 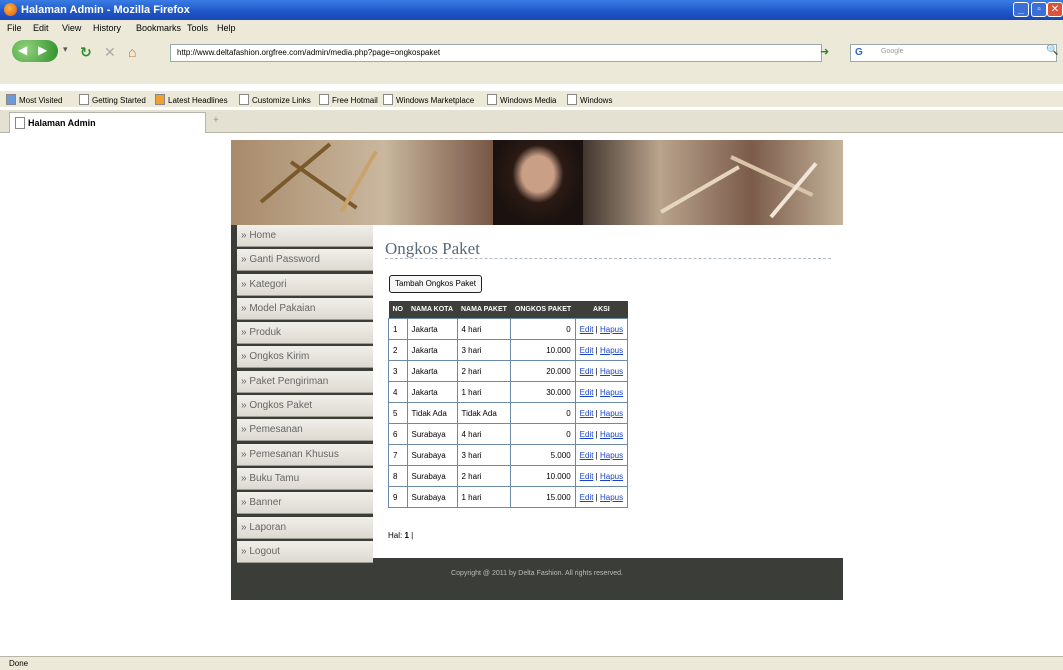 I want to click on bookmark-windows-media: Windows Media, so click(x=521, y=99).